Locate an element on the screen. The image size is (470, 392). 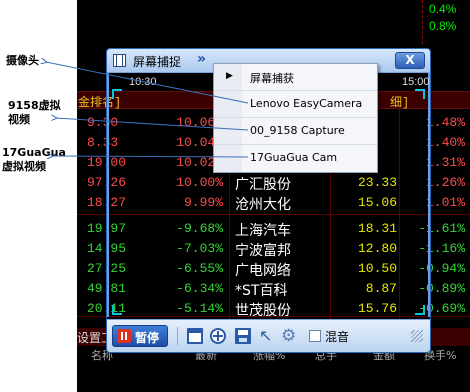
menu-item-label: 17GuaGua Cam is located at coordinates (294, 157).